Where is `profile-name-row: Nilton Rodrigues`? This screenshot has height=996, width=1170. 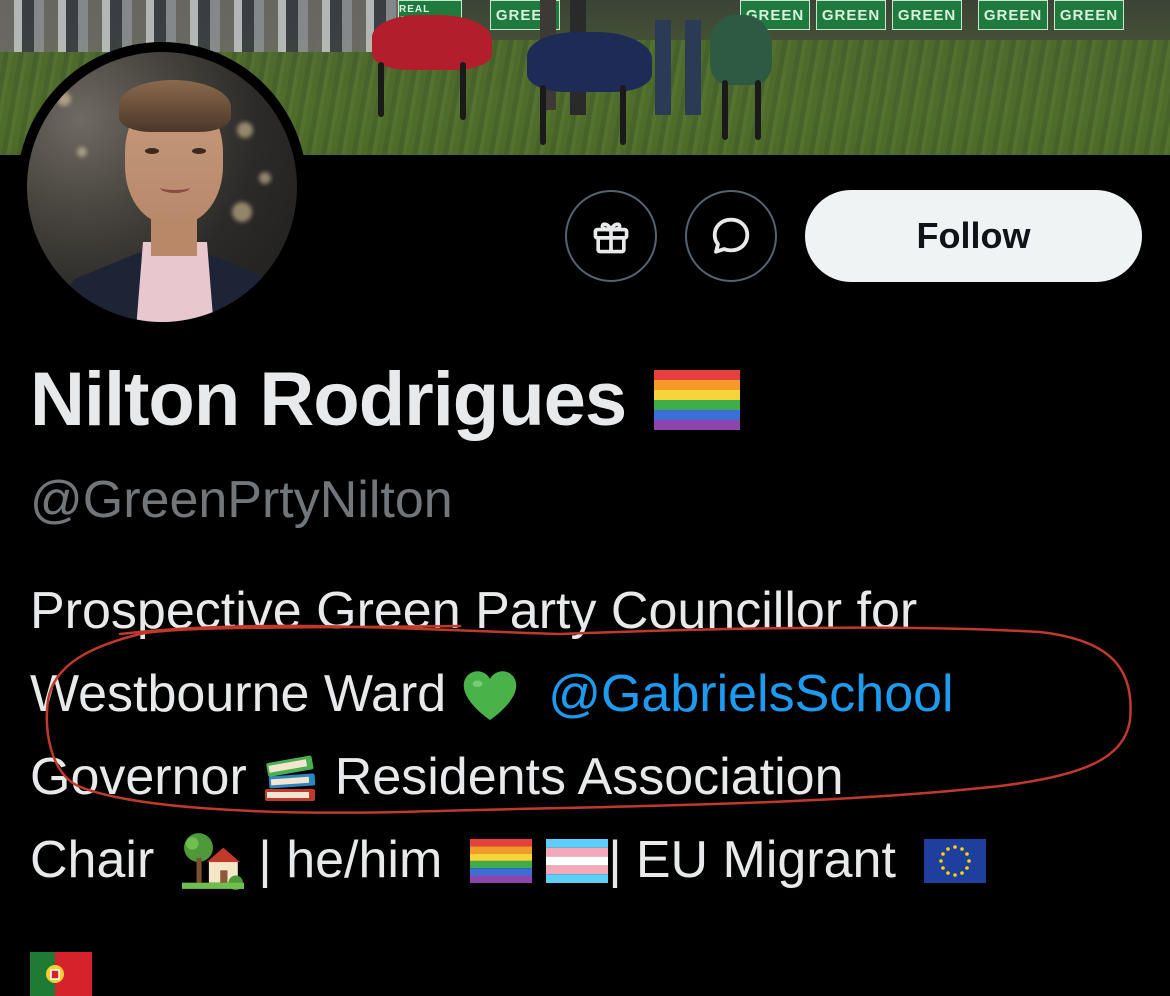
profile-name-row: Nilton Rodrigues is located at coordinates (385, 399).